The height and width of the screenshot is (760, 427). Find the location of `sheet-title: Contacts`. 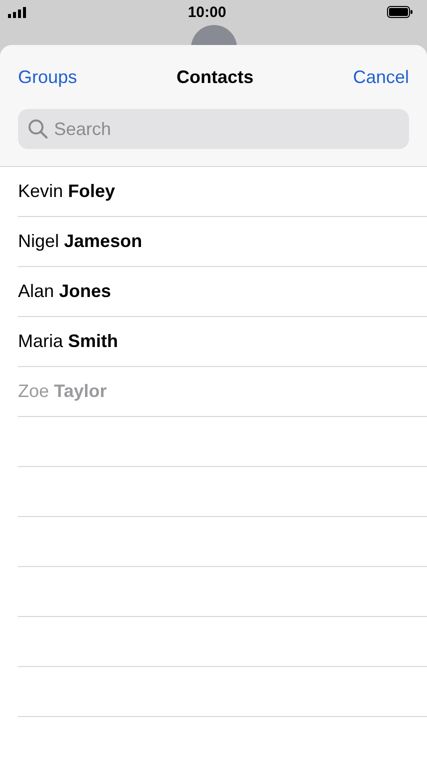

sheet-title: Contacts is located at coordinates (215, 77).